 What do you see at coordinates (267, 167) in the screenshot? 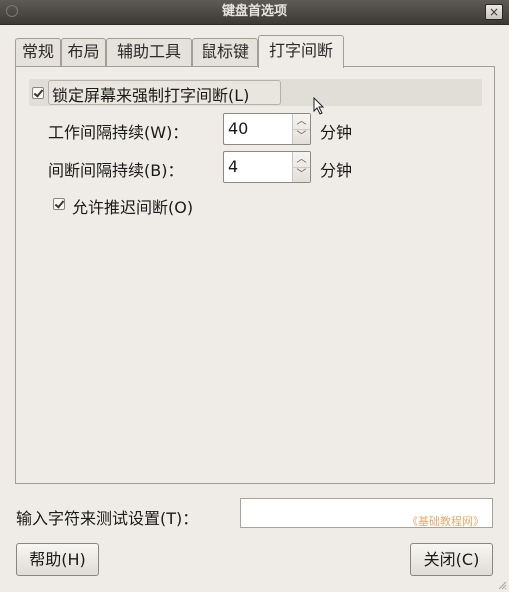
I see `break-interval-spinner: 4 ︿ ﹀` at bounding box center [267, 167].